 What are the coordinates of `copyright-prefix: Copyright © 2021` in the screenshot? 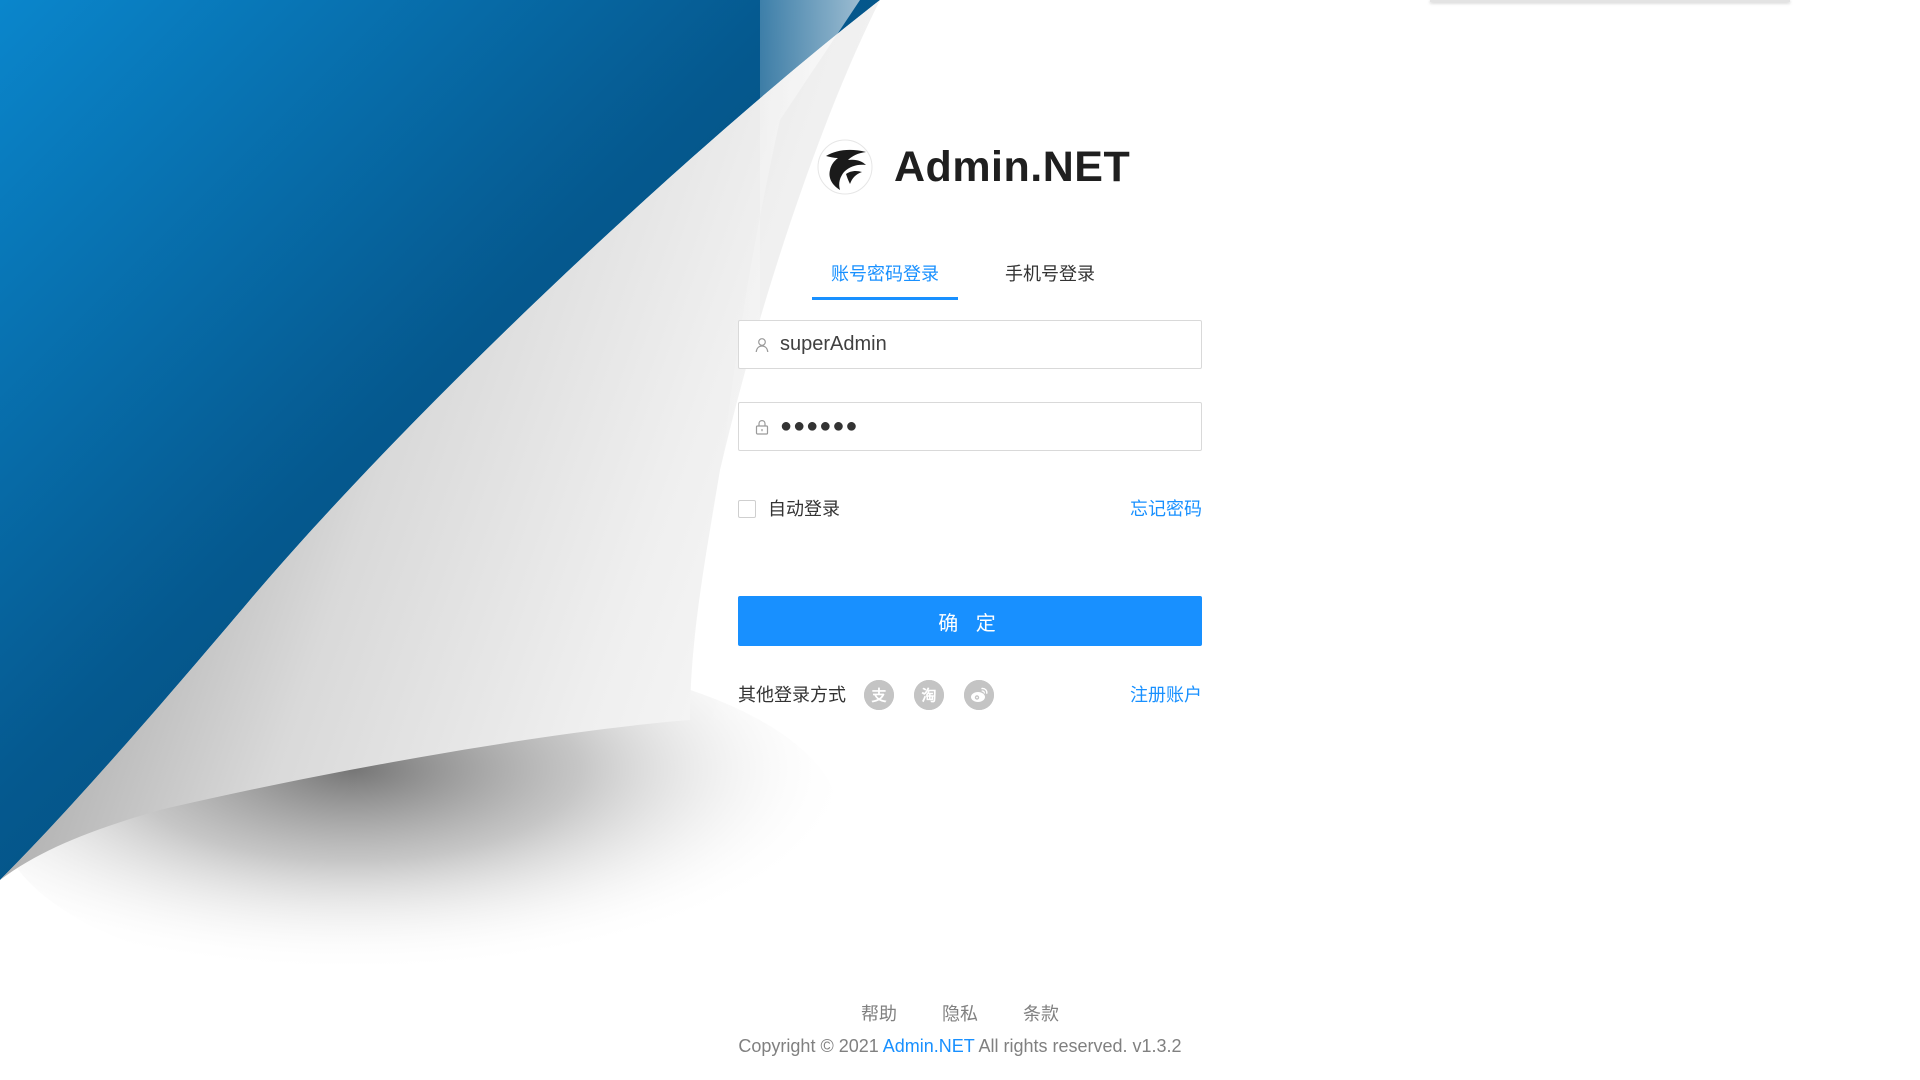 It's located at (810, 1046).